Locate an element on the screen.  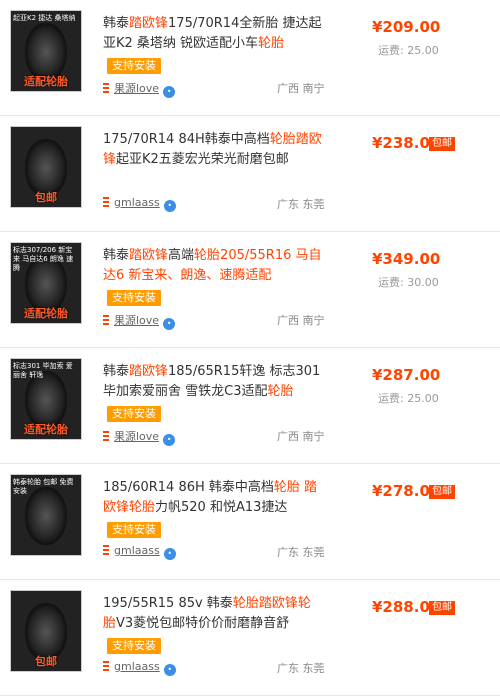
price: ¥209.00 is located at coordinates (406, 27).